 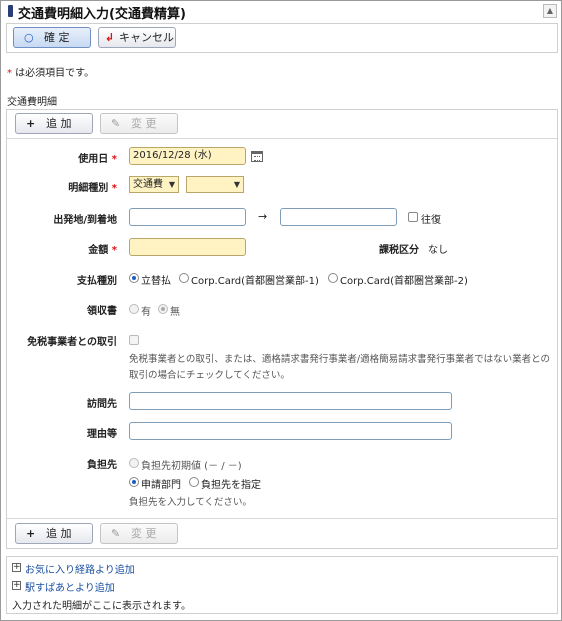 What do you see at coordinates (282, 138) in the screenshot?
I see `toolbar-divider` at bounding box center [282, 138].